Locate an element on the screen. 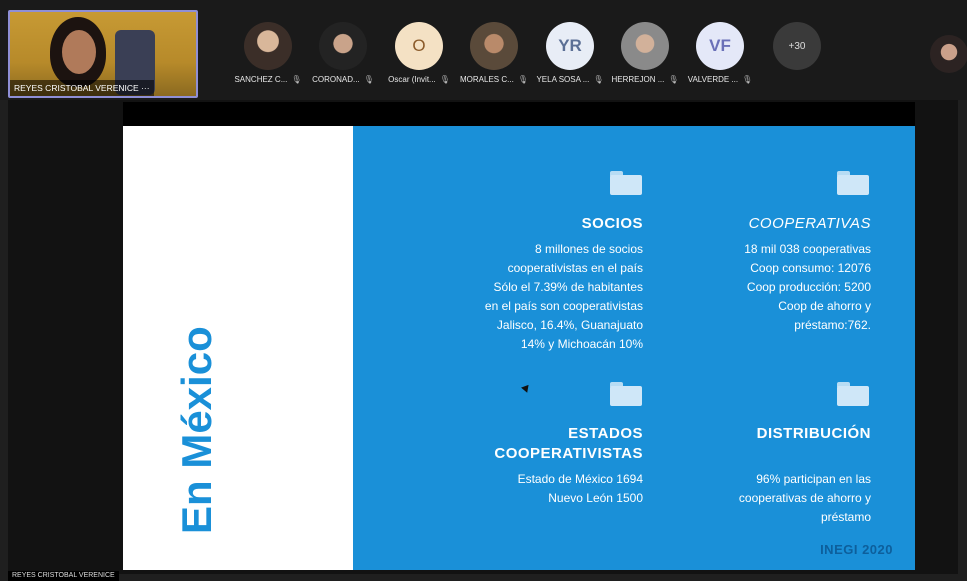 The height and width of the screenshot is (581, 967). socios-line: Sólo el 7.39% de habitantes is located at coordinates (568, 287).